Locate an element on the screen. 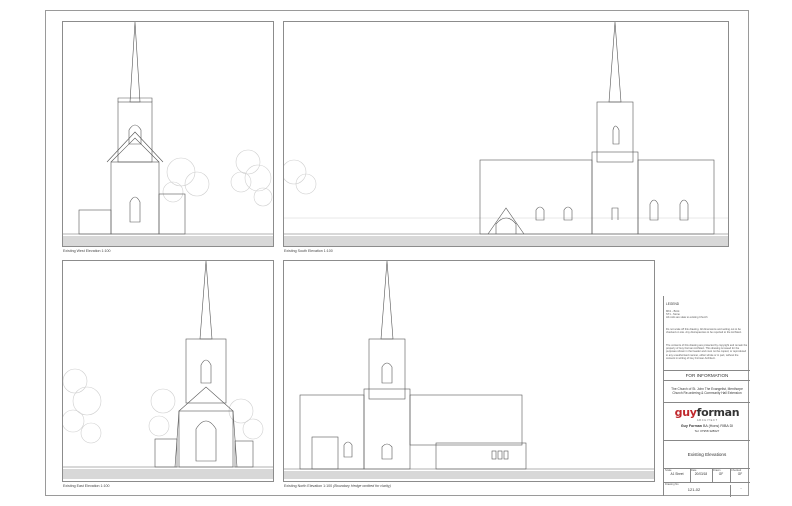 Image resolution: width=792 pixels, height=506 pixels. east-elevation-drawing is located at coordinates (168, 370).